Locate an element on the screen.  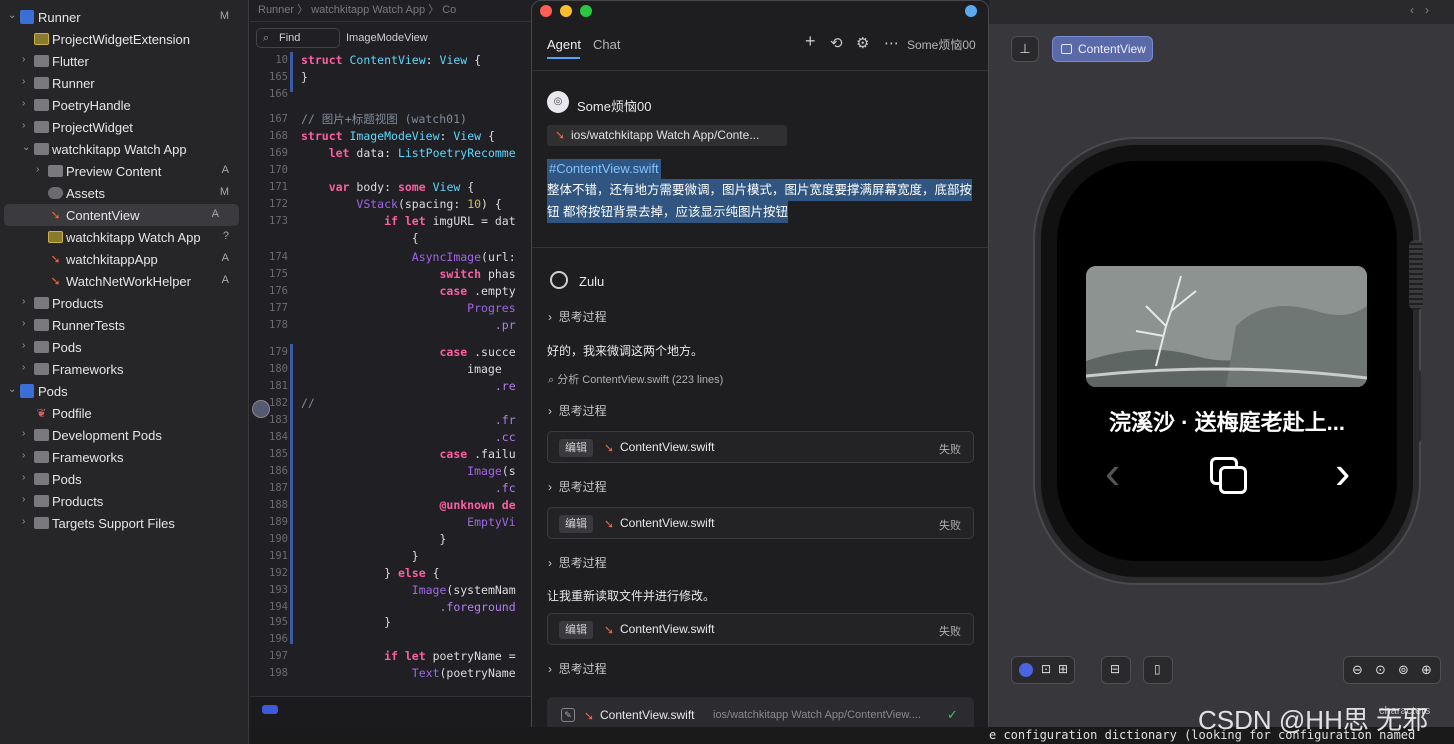
code-text: .fc is located at coordinates (408, 488).